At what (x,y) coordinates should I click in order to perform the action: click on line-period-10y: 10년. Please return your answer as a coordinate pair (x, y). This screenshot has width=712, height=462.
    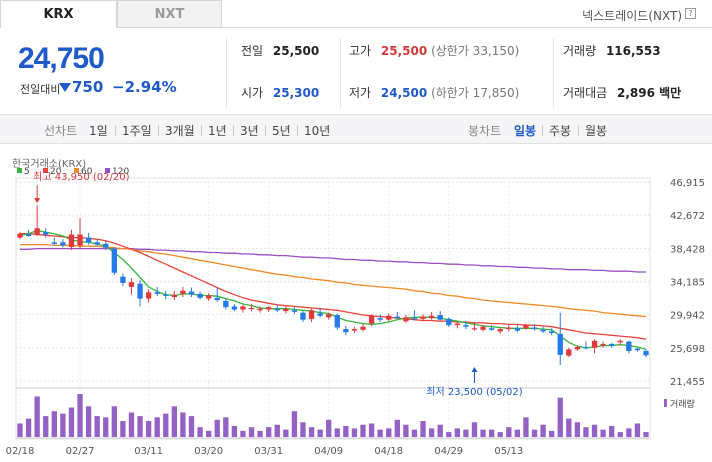
    Looking at the image, I should click on (317, 130).